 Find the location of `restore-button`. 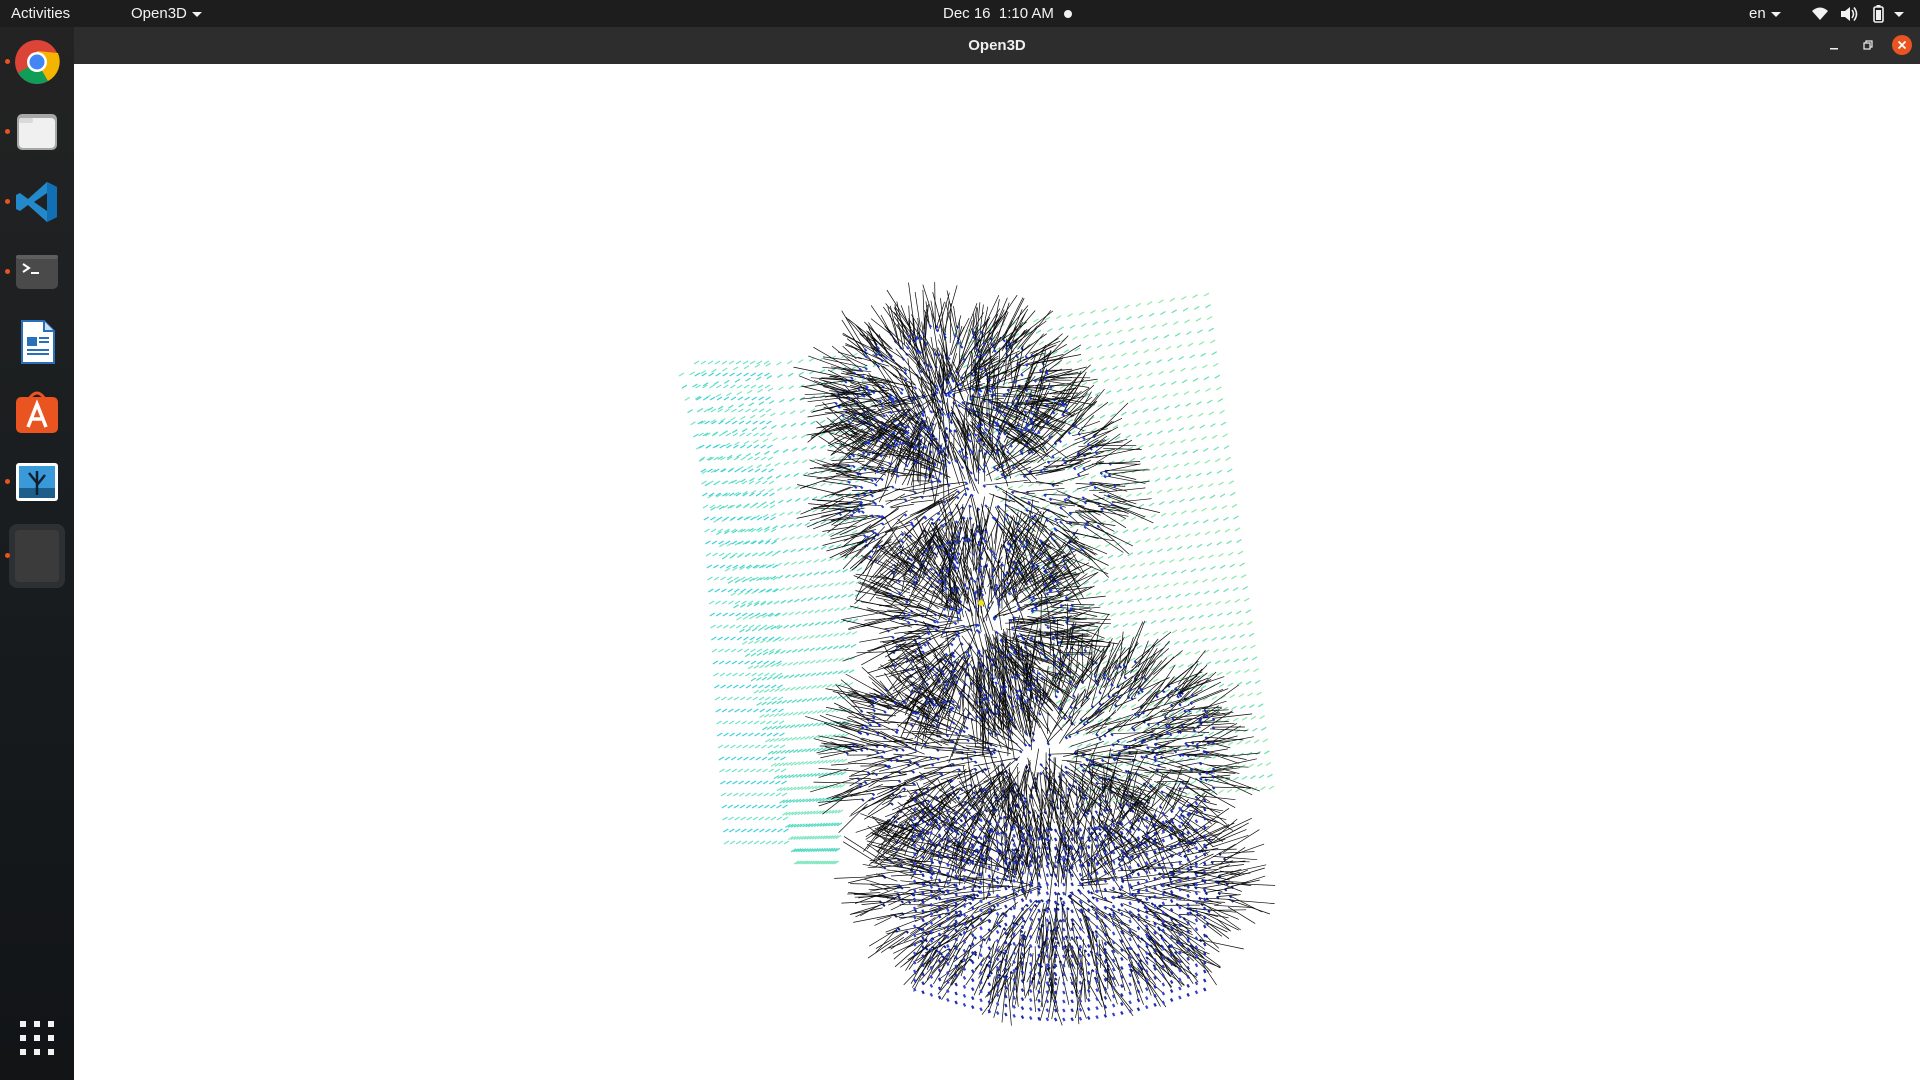

restore-button is located at coordinates (1868, 45).